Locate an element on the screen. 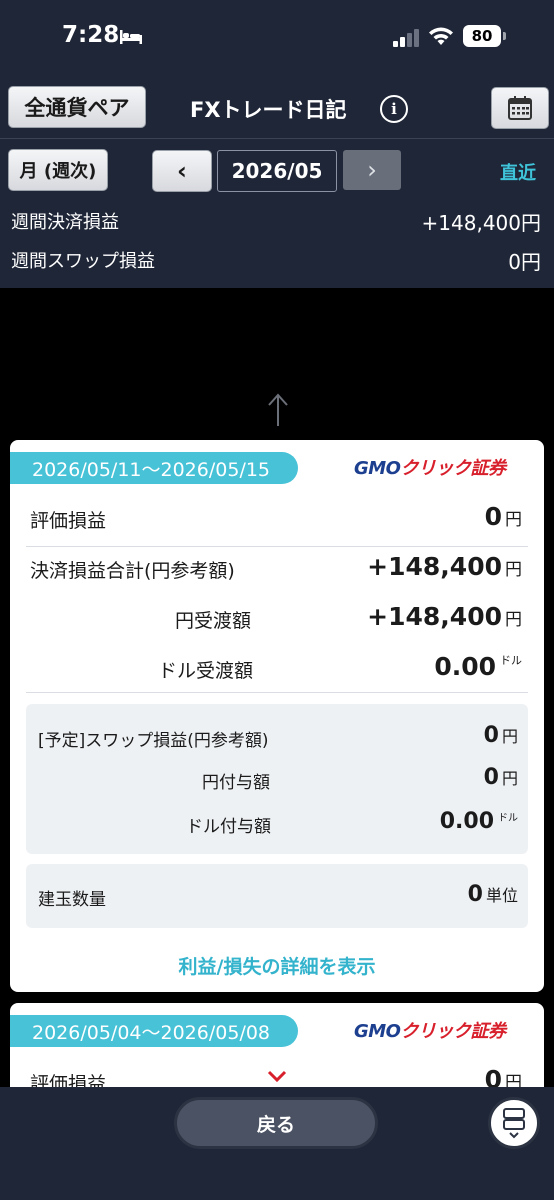  period-type-button: 月 (週次) is located at coordinates (58, 170).